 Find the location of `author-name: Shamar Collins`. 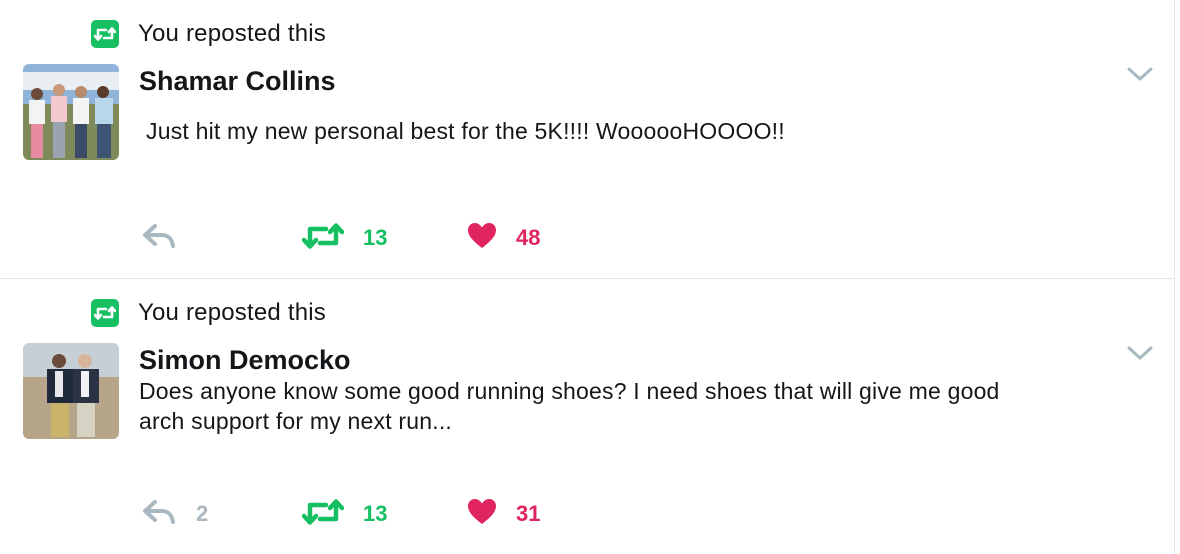

author-name: Shamar Collins is located at coordinates (237, 81).